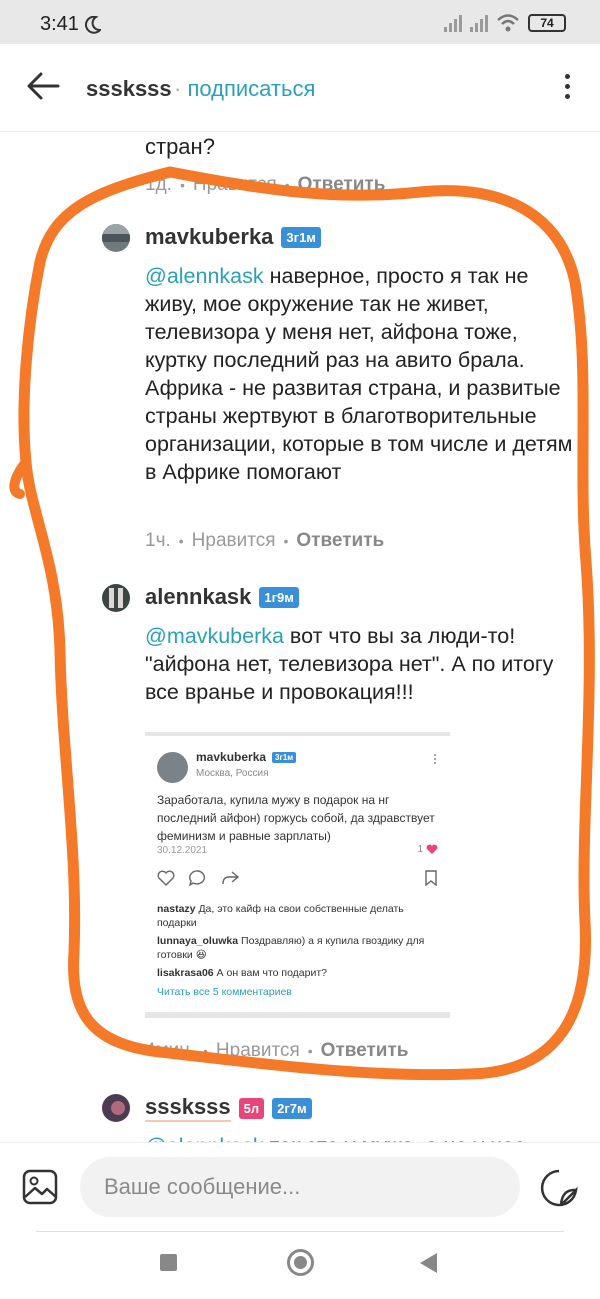  I want to click on embed-comment: lisakrasa06 А он вам что подарит?, so click(297, 973).